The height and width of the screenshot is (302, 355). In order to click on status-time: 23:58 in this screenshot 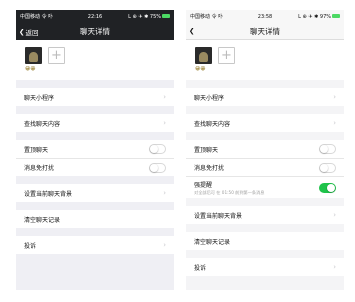, I will do `click(265, 16)`.